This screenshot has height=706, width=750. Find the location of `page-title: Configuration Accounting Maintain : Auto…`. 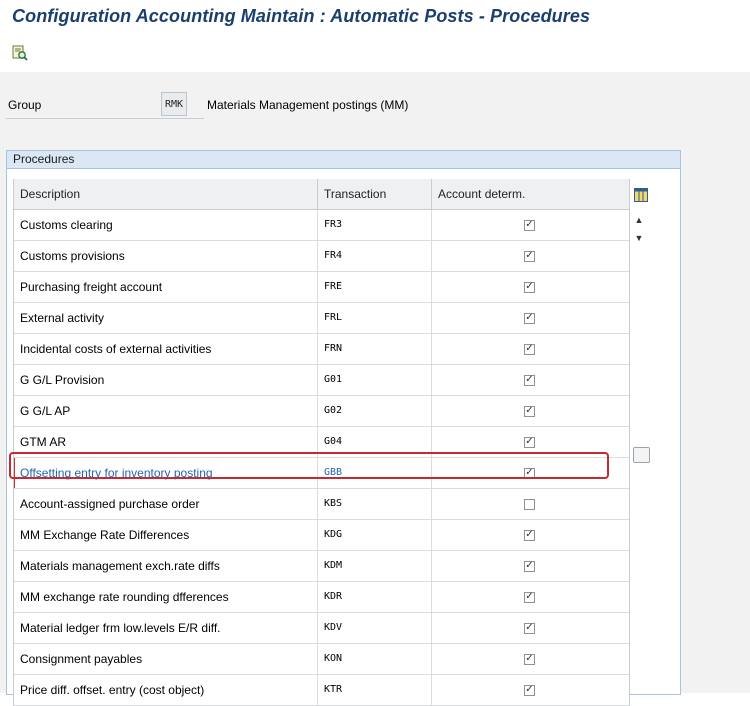

page-title: Configuration Accounting Maintain : Auto… is located at coordinates (301, 16).